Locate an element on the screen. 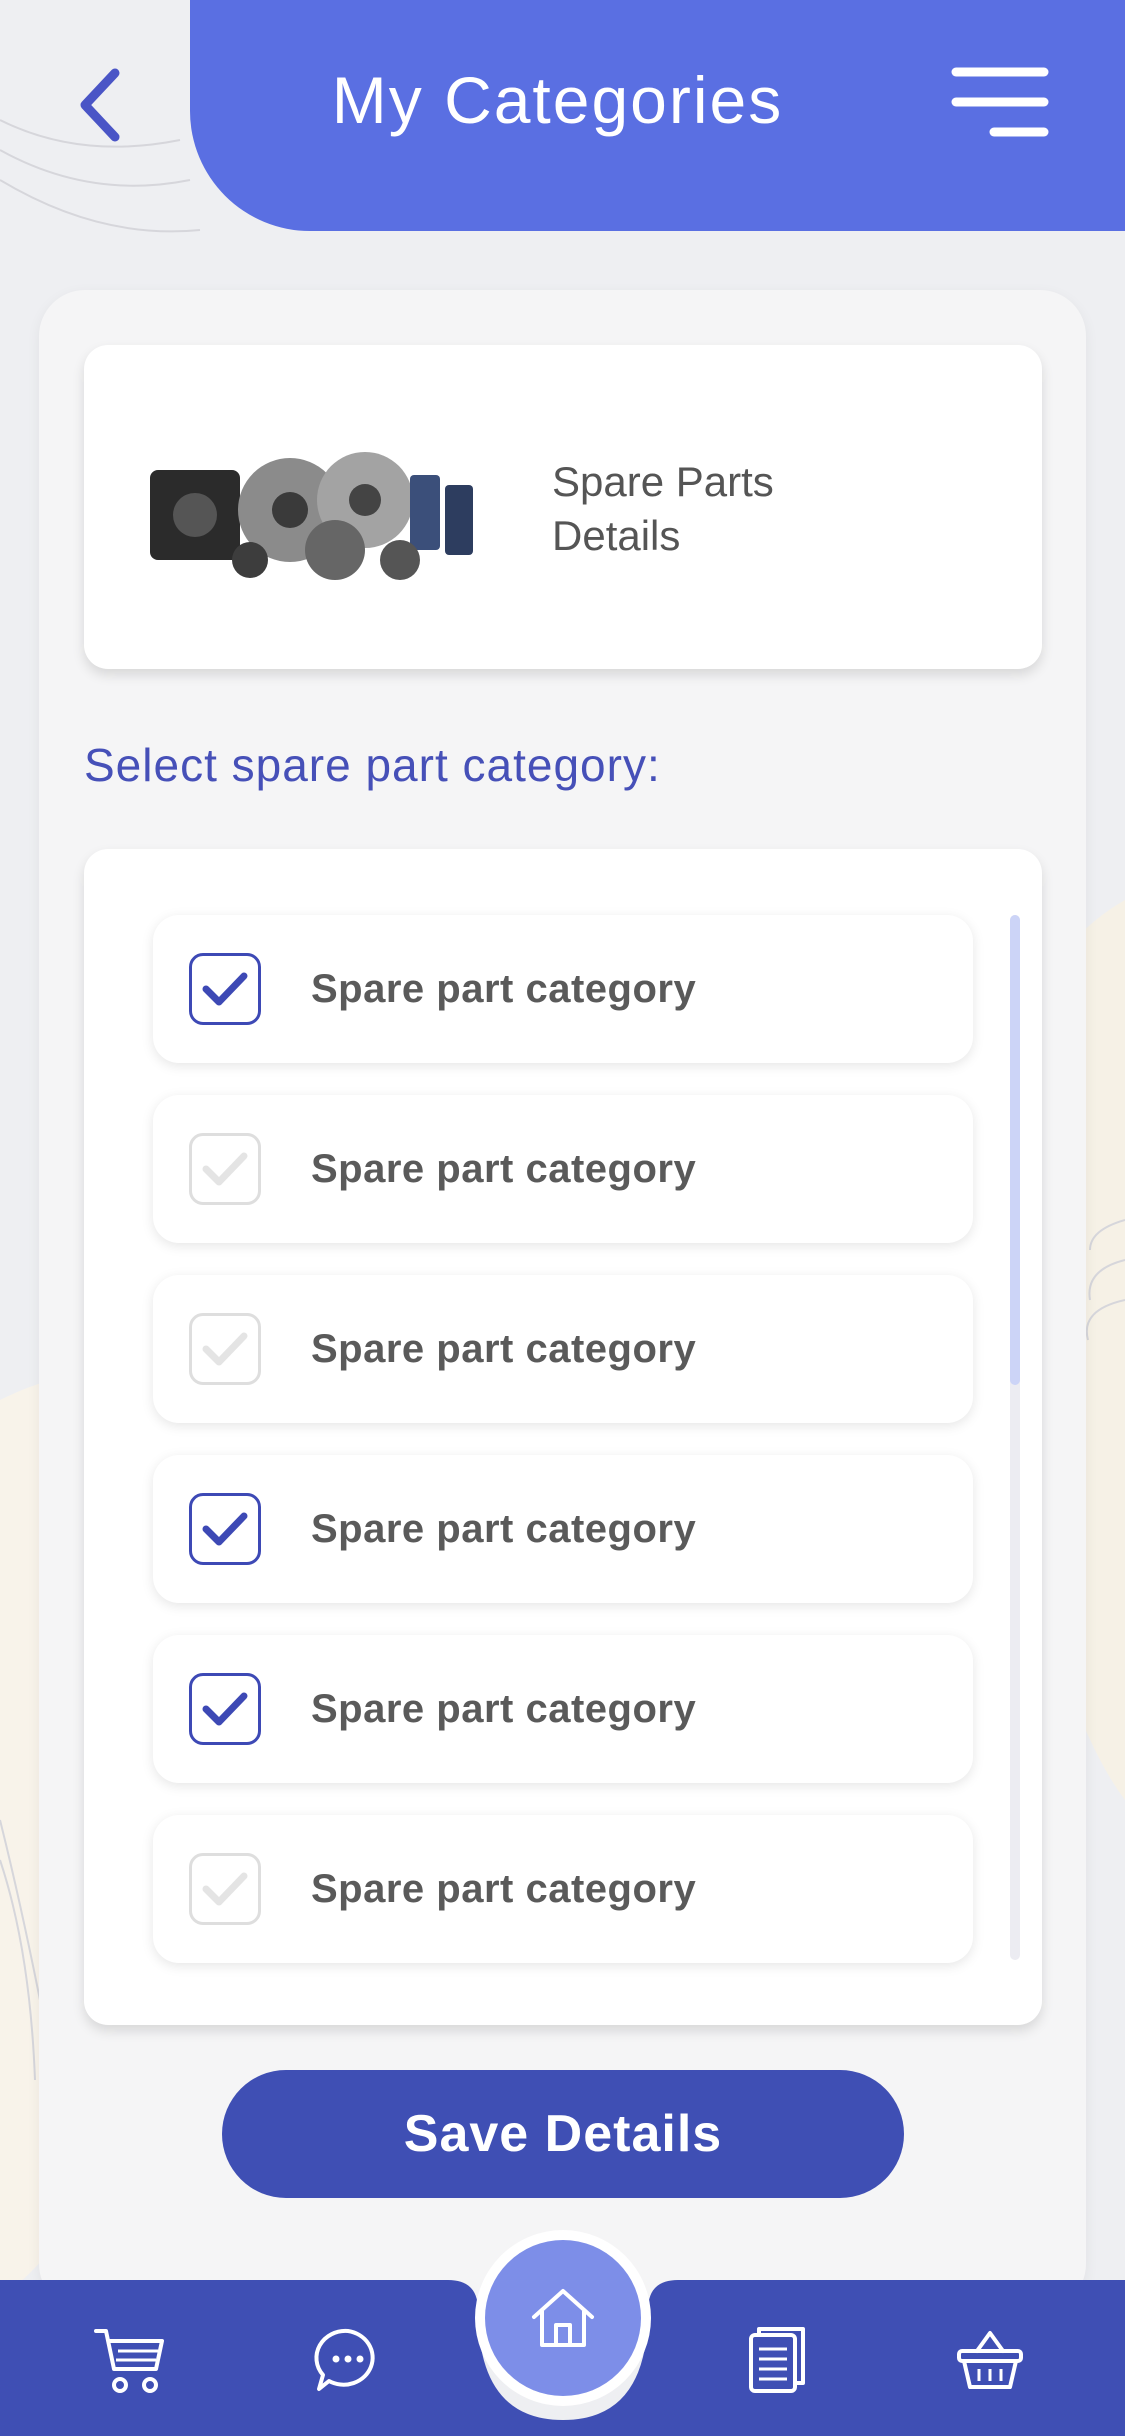 The height and width of the screenshot is (2436, 1125). menu-button is located at coordinates (1000, 104).